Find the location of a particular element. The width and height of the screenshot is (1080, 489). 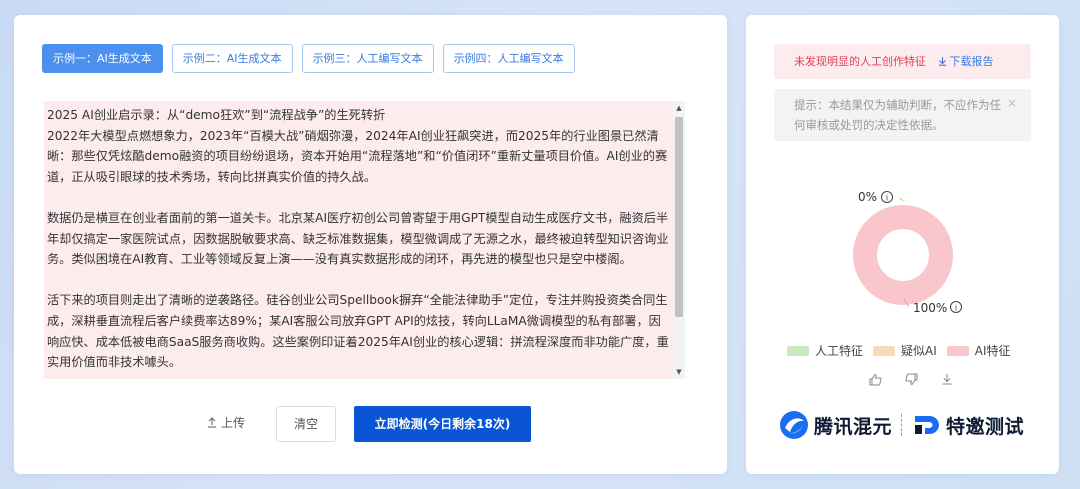

download-report-link: 下载报告 is located at coordinates (966, 61).